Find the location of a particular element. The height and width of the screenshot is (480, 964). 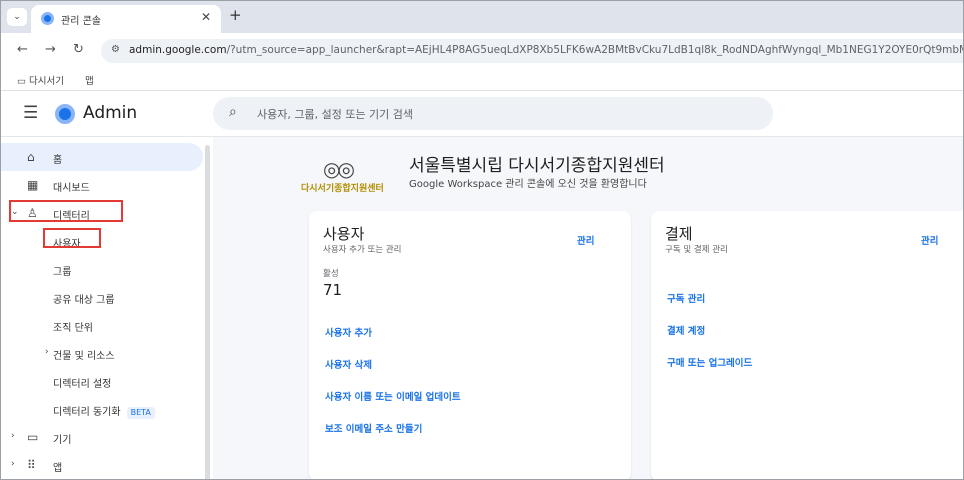

sidebar-scrollbar is located at coordinates (207, 312).